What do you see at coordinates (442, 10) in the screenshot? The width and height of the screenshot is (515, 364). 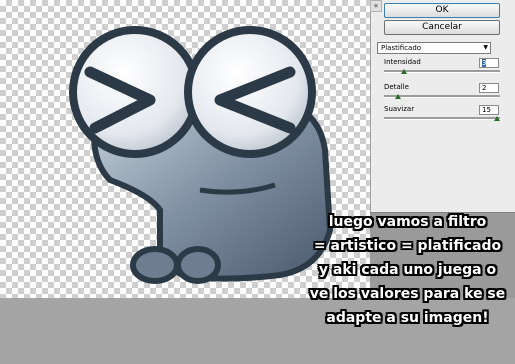 I see `ok-button: OK` at bounding box center [442, 10].